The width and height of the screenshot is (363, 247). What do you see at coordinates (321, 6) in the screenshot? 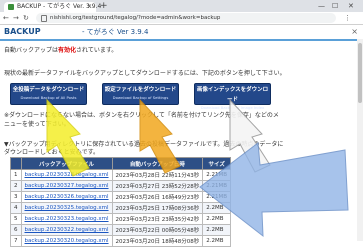
I see `minimize-icon: —` at bounding box center [321, 6].